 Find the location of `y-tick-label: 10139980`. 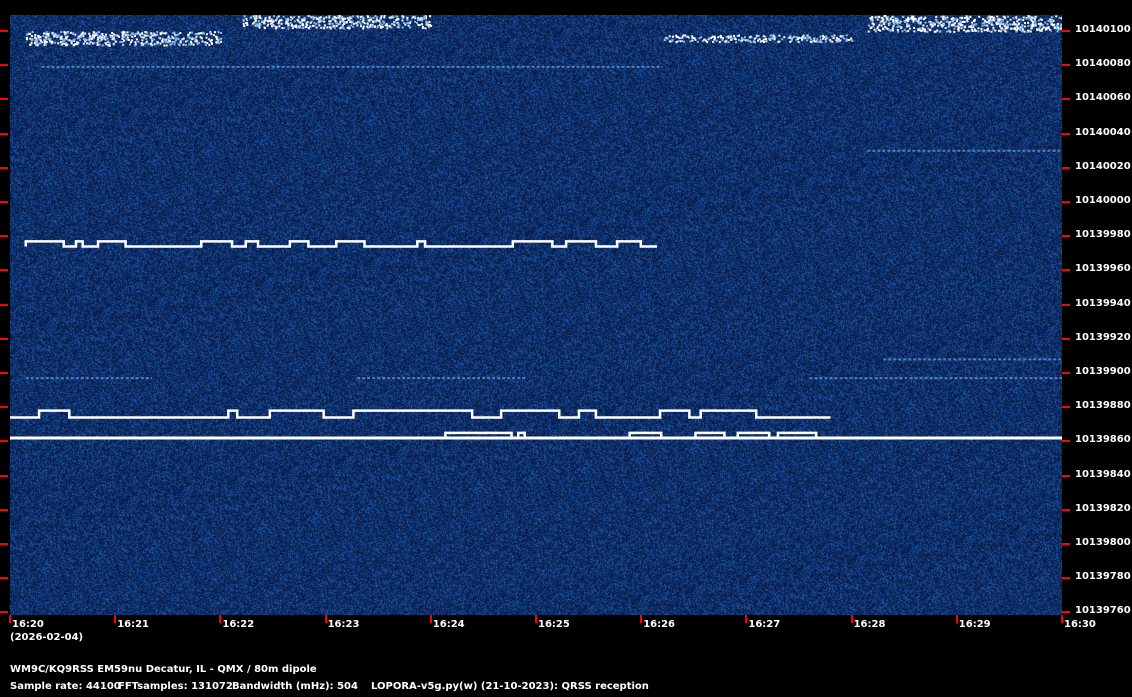

y-tick-label: 10139980 is located at coordinates (1103, 235).